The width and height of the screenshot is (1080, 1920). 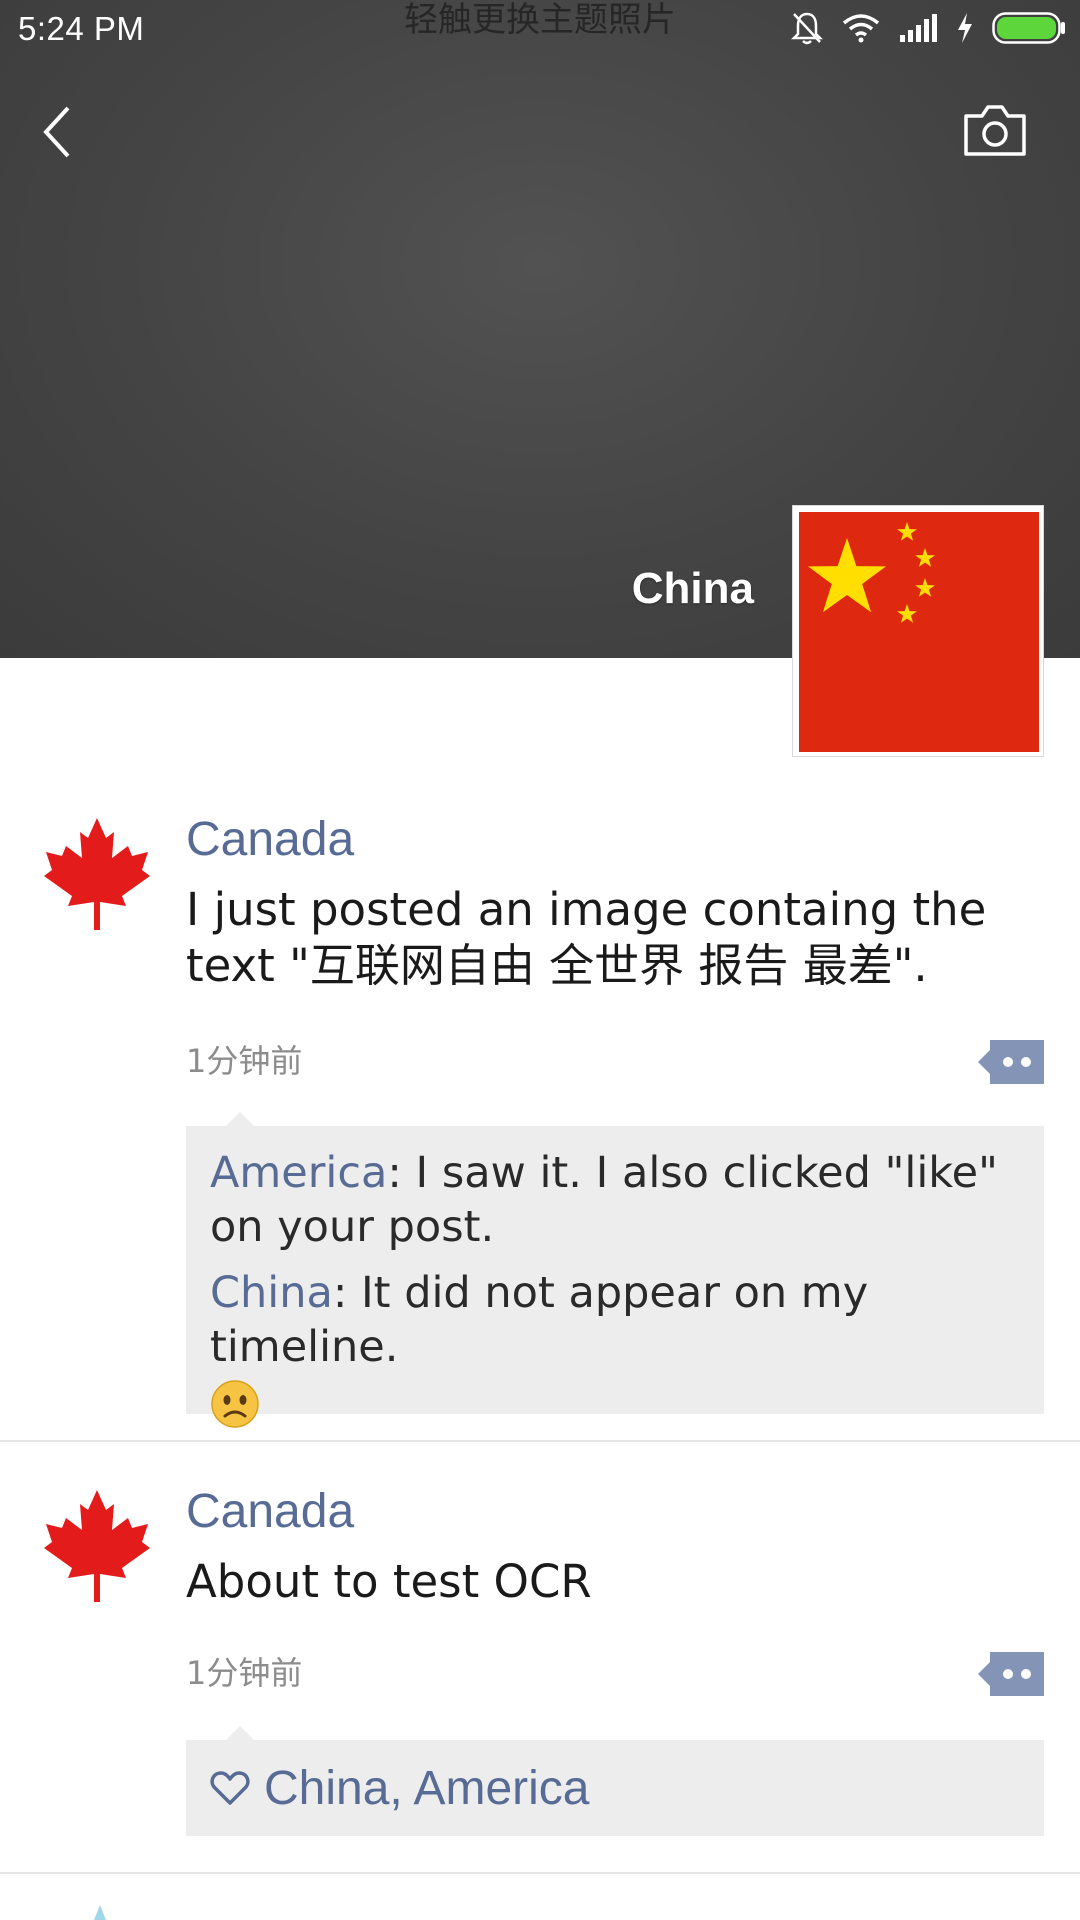 I want to click on camera-icon, so click(x=995, y=130).